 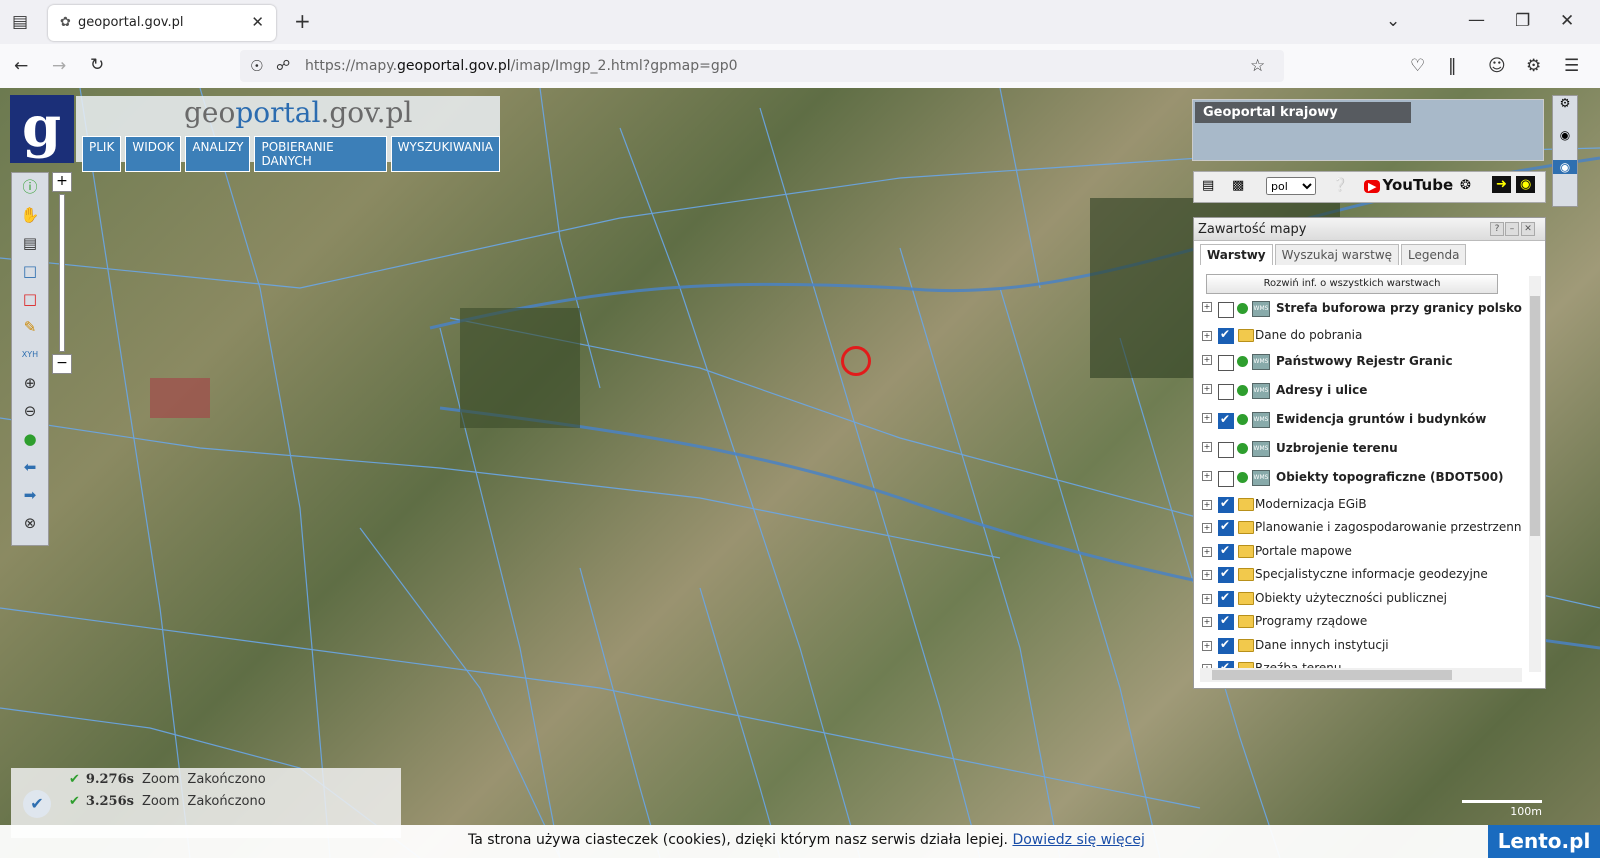 I want to click on menu-wyszukiwania: WYSZUKIWANIA, so click(x=445, y=154).